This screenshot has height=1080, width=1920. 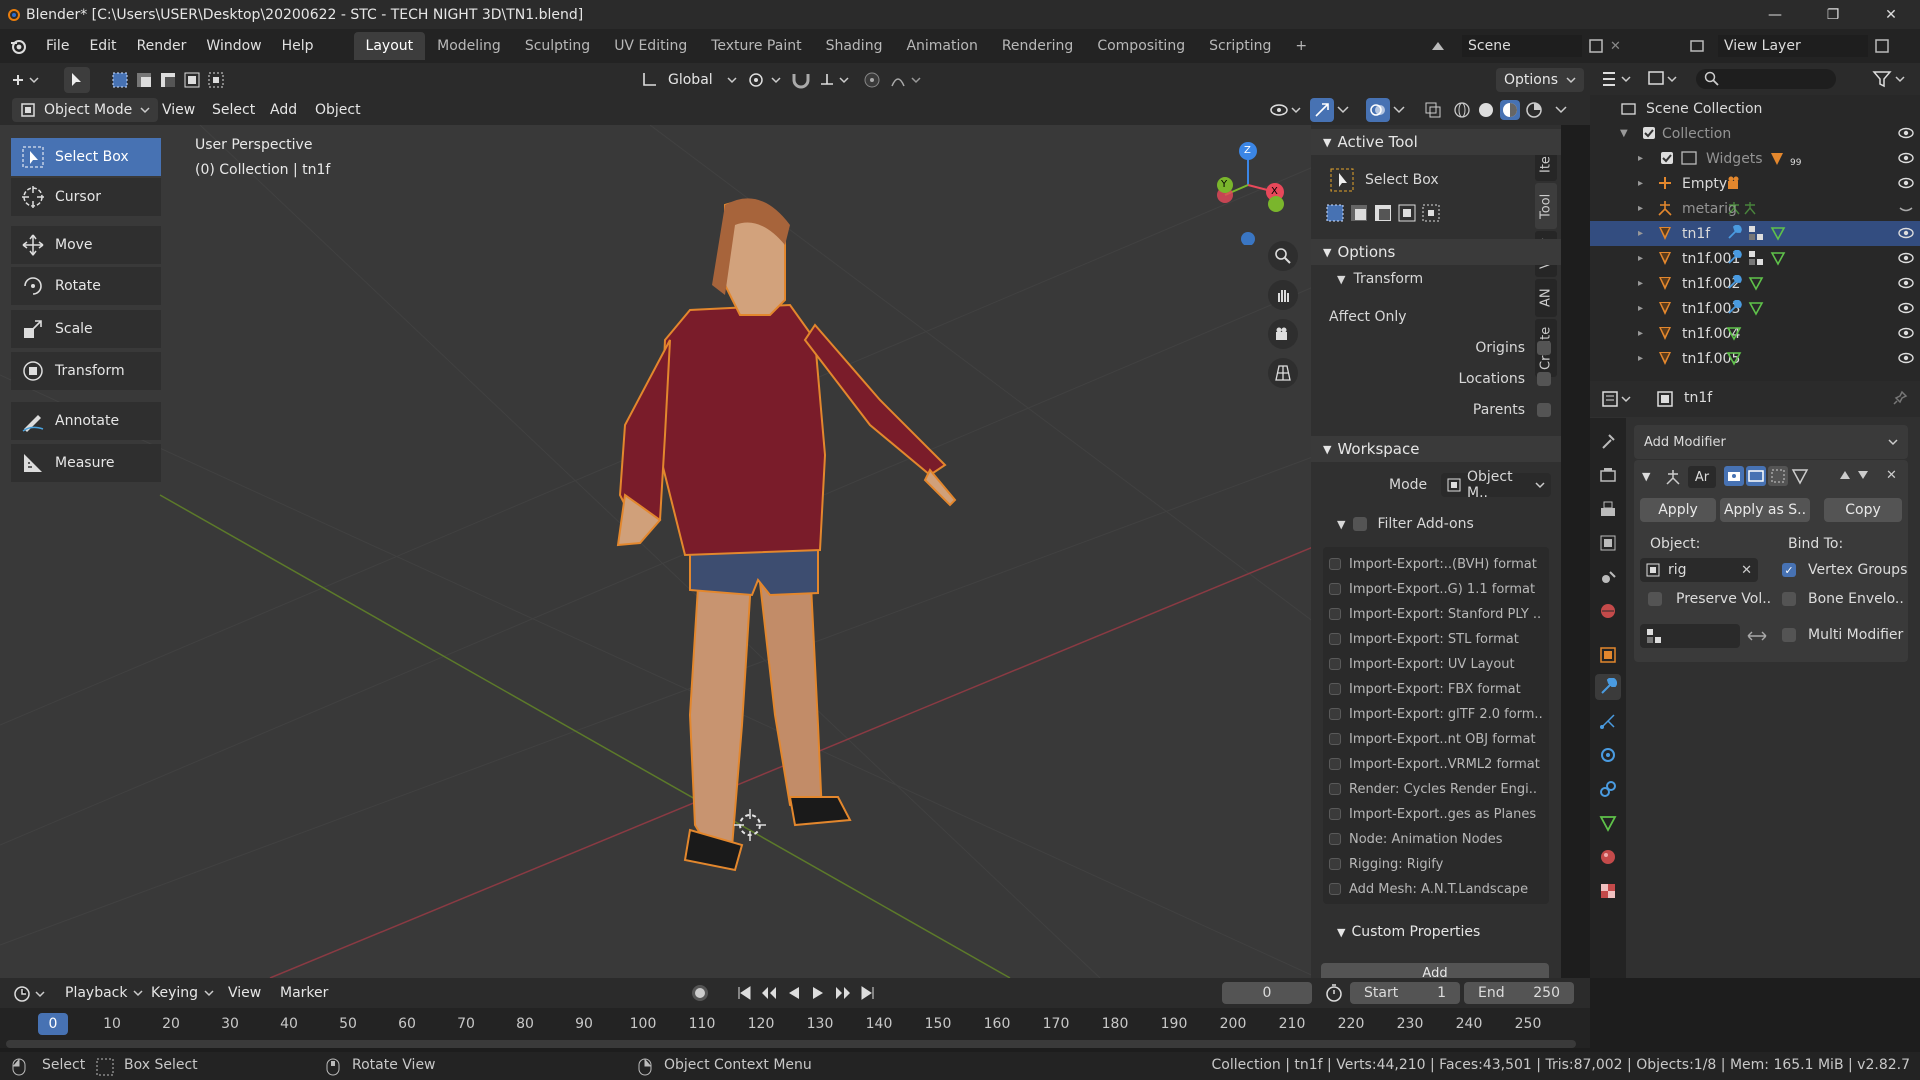 I want to click on transform-orientation-dropdown: Global, so click(x=688, y=80).